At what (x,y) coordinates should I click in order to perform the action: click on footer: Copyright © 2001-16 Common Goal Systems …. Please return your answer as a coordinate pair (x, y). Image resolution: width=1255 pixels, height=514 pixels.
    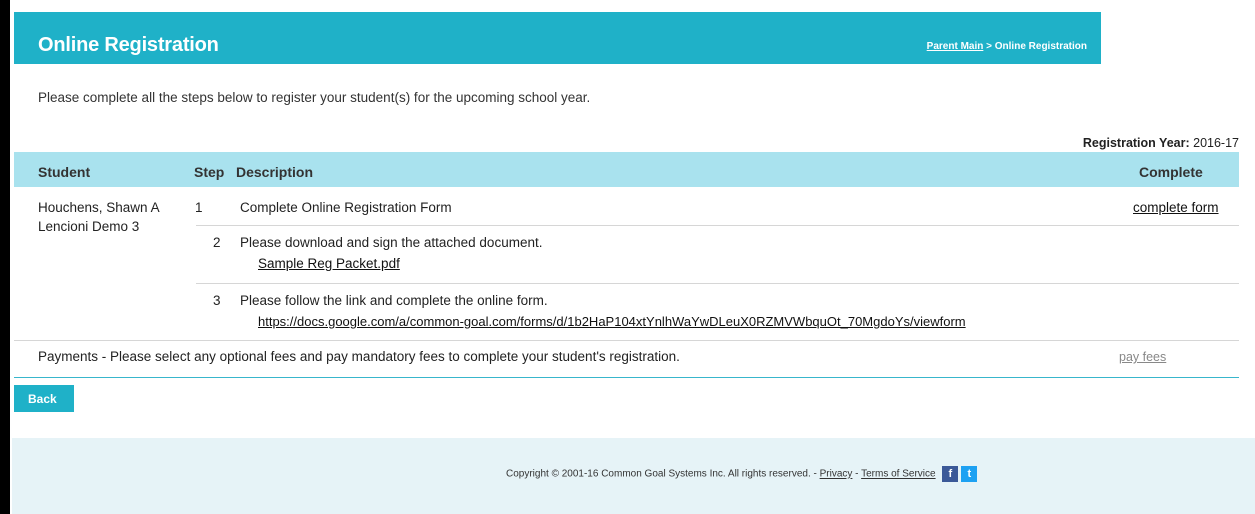
    Looking at the image, I should click on (633, 476).